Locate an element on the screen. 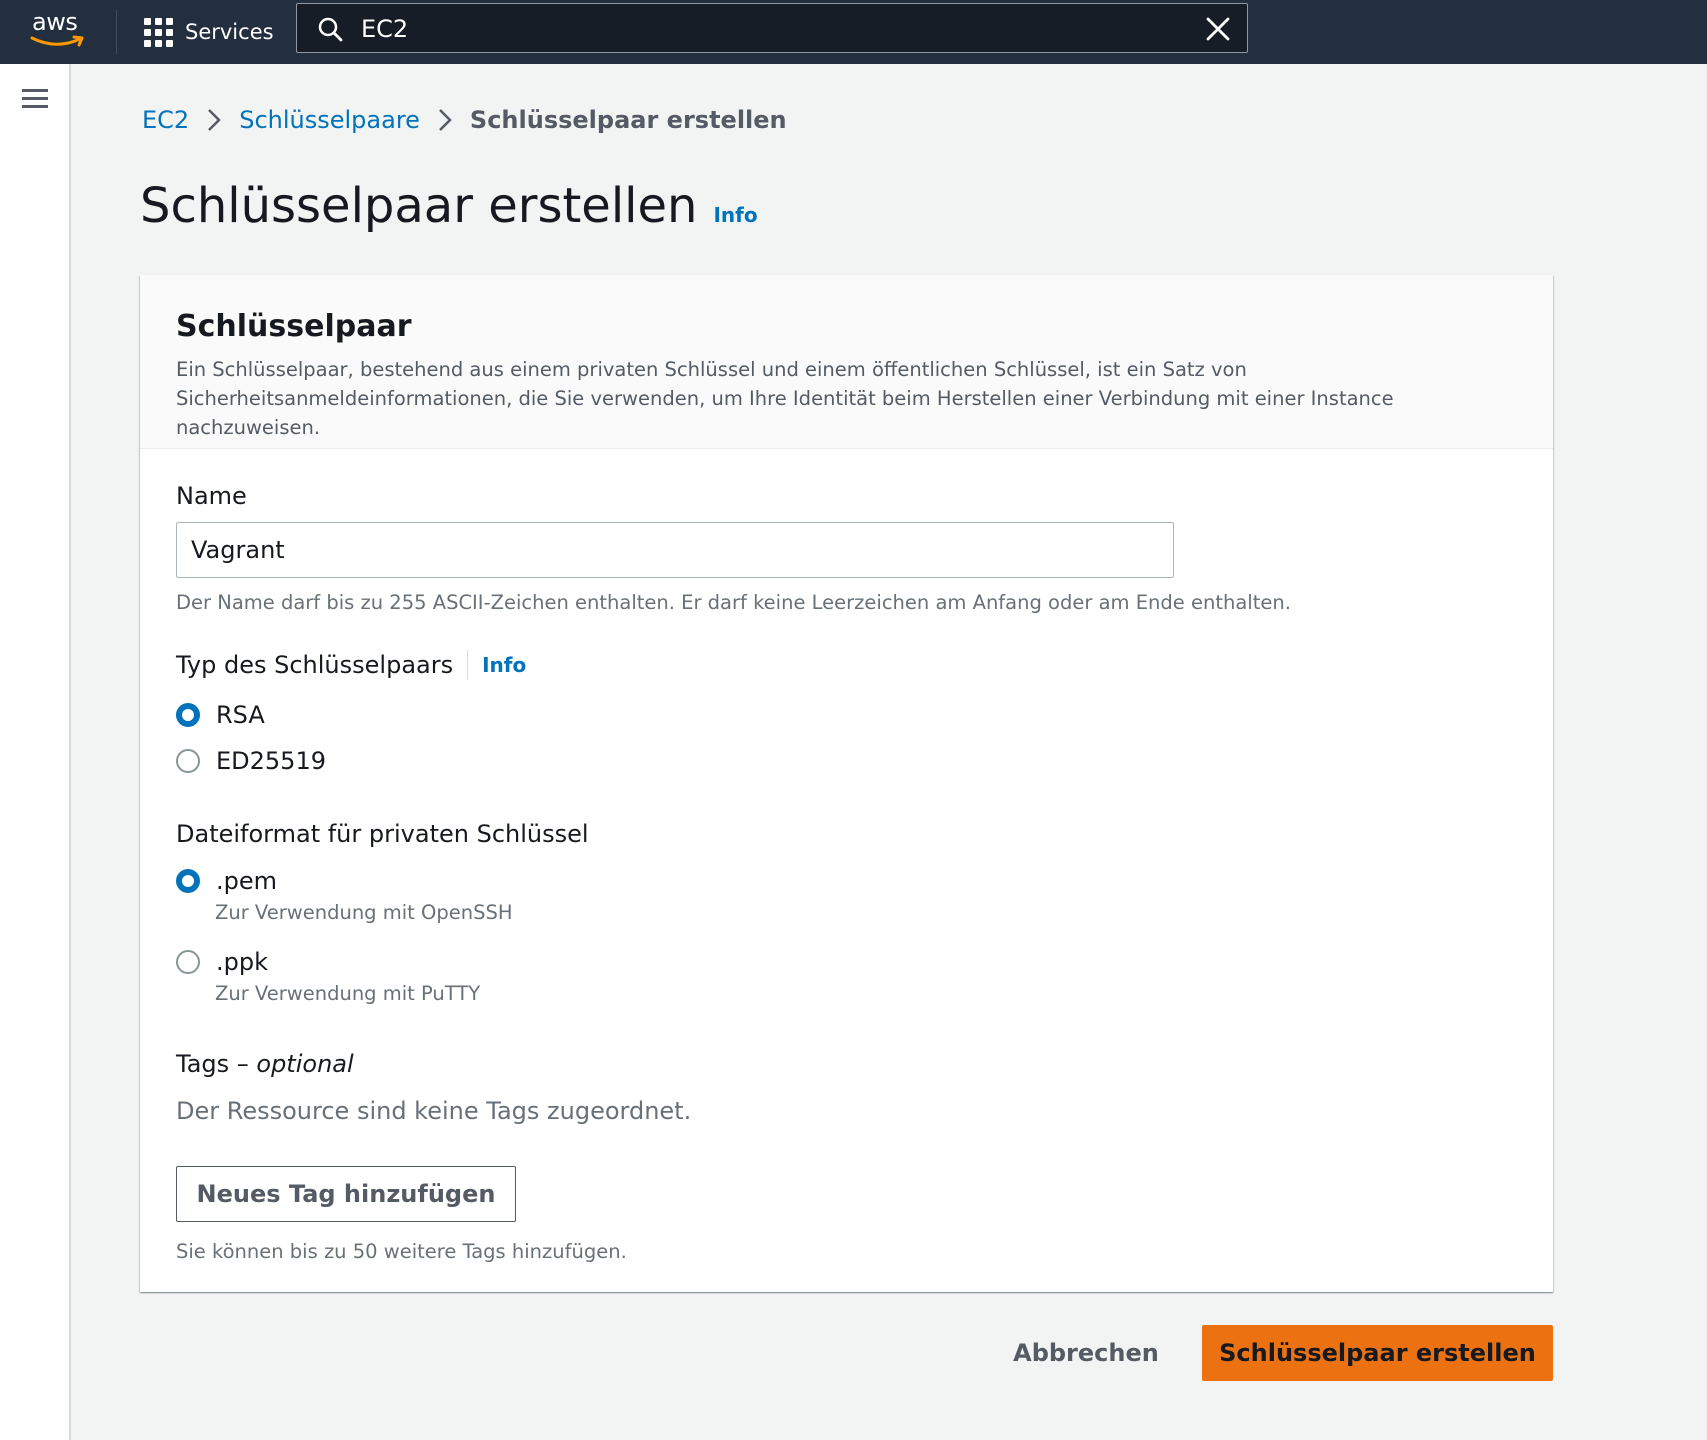  file-format-label: Dateiformat für privaten Schlüssel is located at coordinates (382, 834).